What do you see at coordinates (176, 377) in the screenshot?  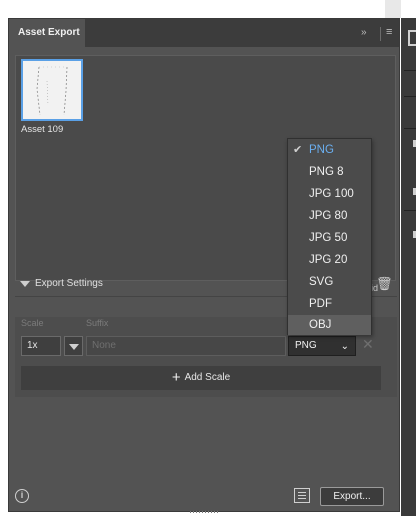 I see `plus-icon: +` at bounding box center [176, 377].